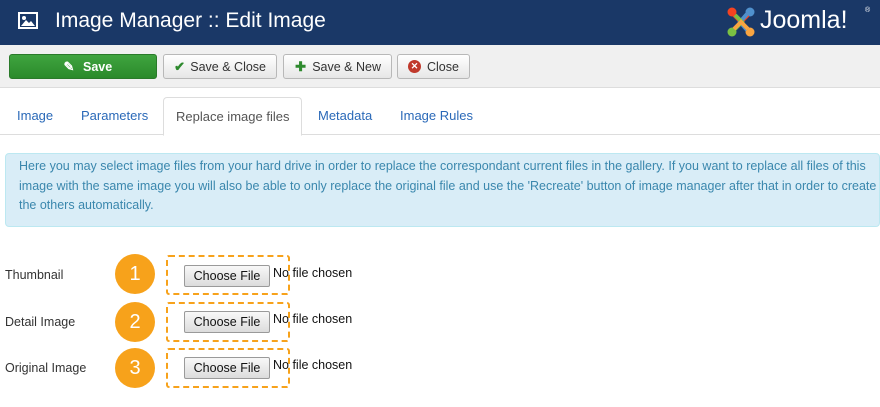 The image size is (880, 407). I want to click on original-image-label: Original Image, so click(46, 368).